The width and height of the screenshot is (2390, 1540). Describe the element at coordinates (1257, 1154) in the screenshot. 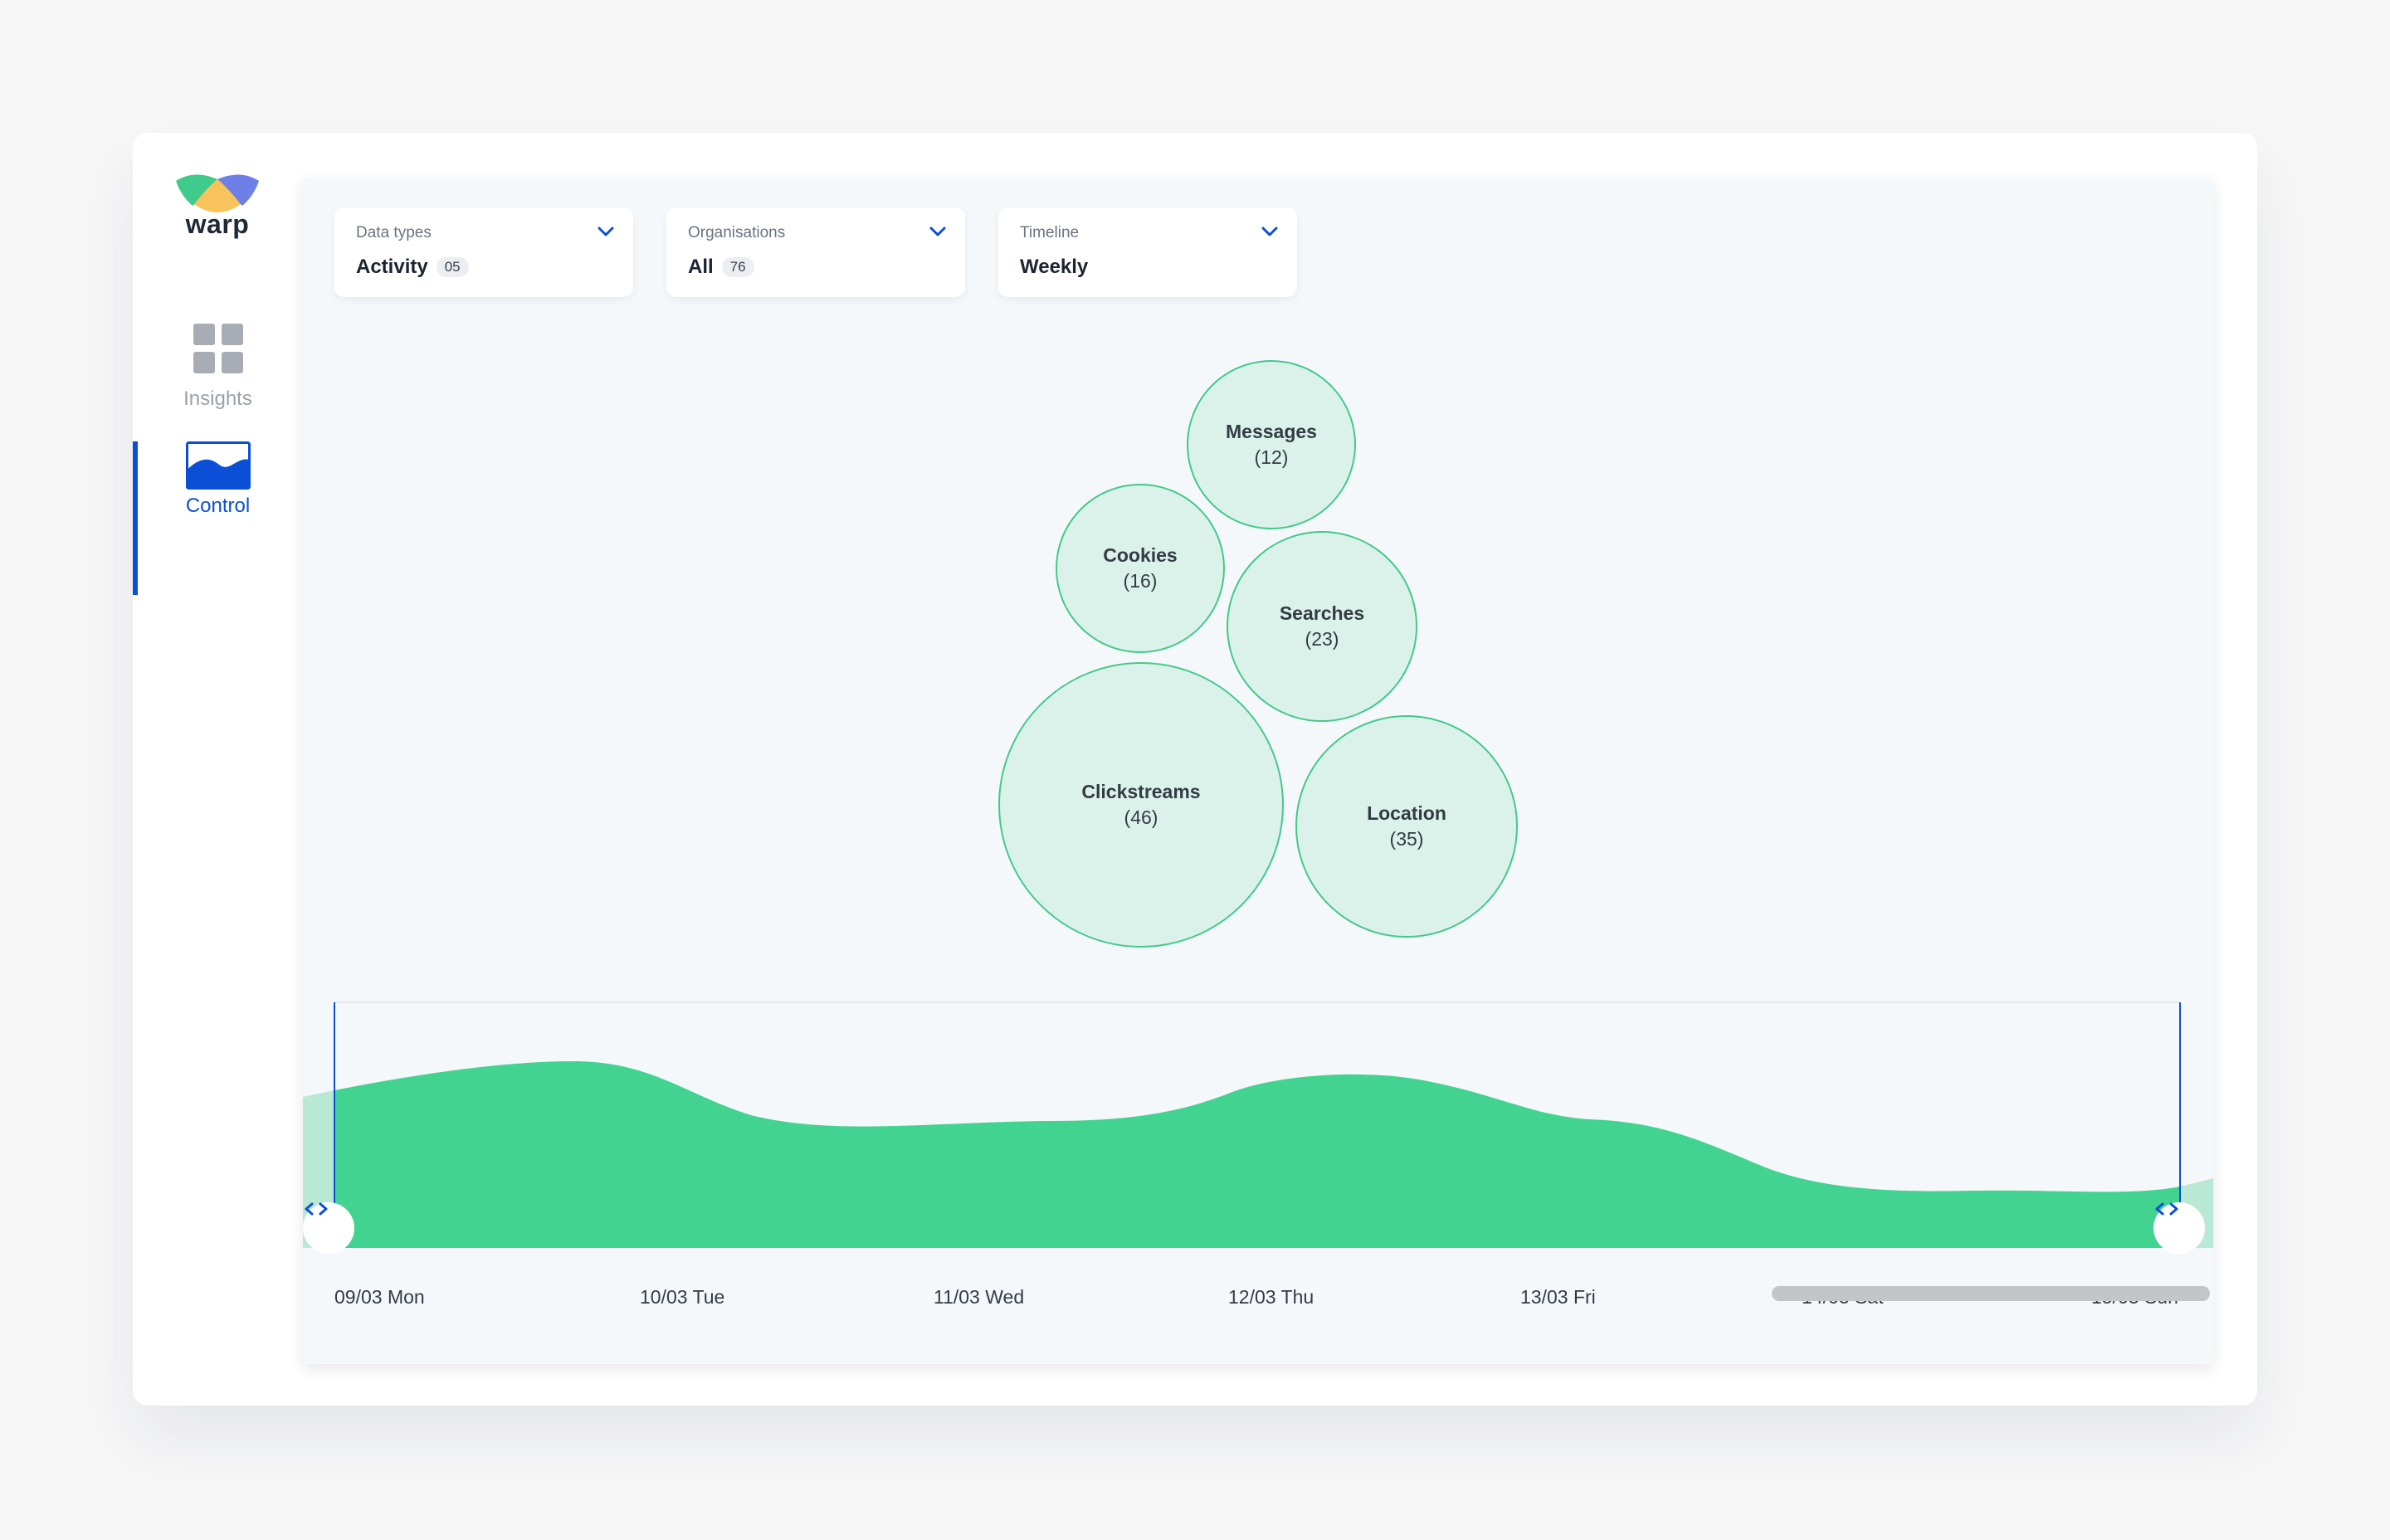

I see `activity-area` at that location.